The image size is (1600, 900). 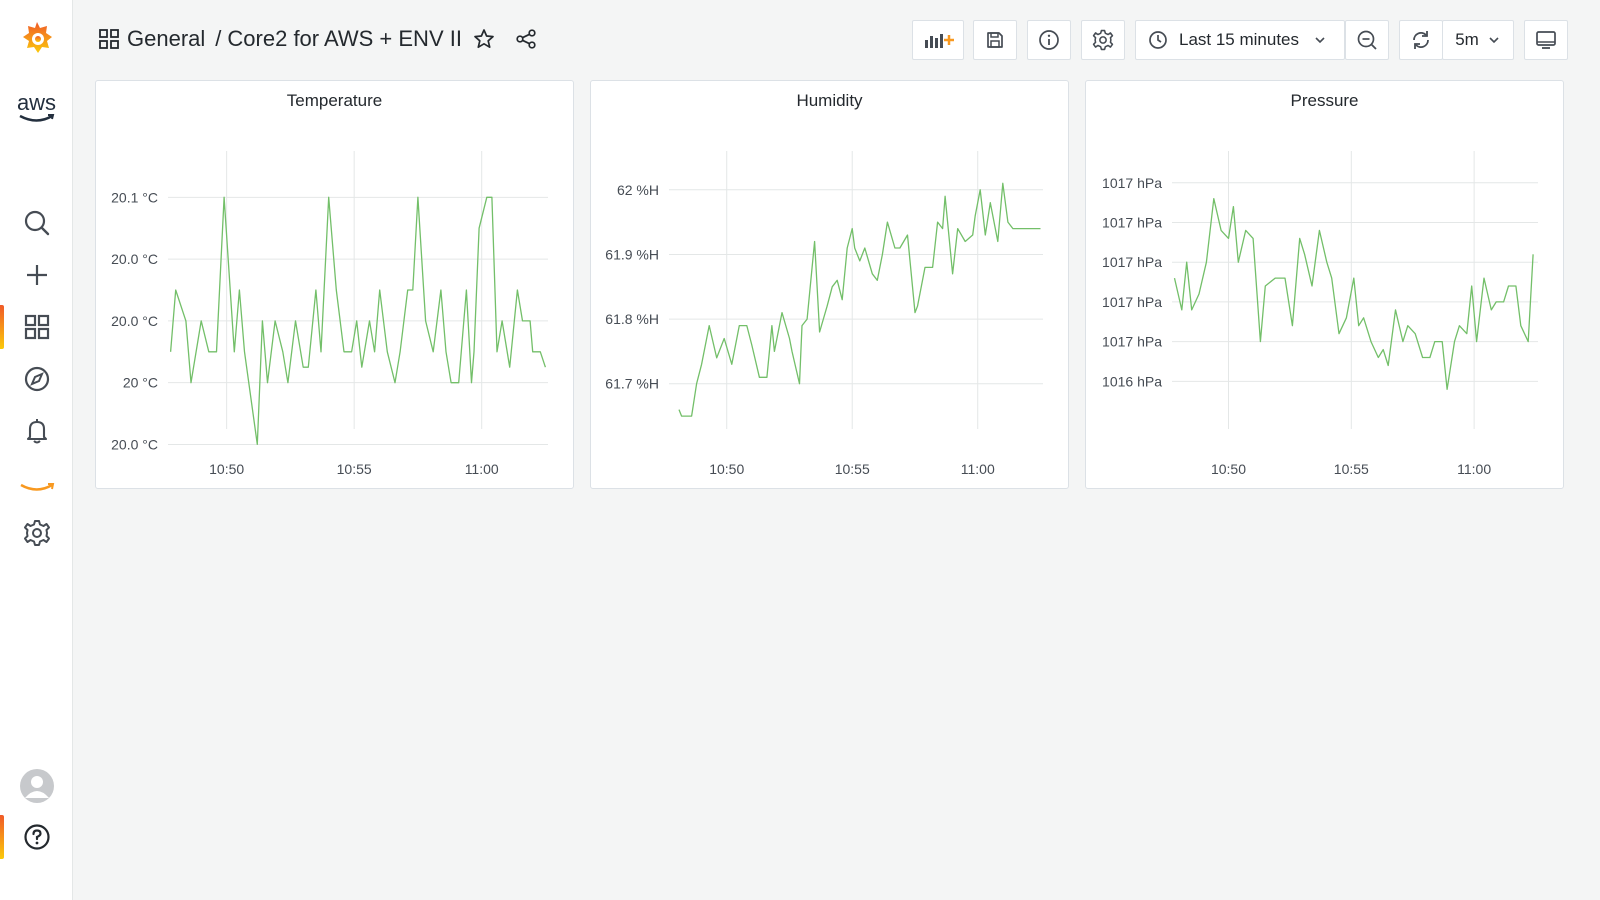 I want to click on sidebar: aws, so click(x=36, y=450).